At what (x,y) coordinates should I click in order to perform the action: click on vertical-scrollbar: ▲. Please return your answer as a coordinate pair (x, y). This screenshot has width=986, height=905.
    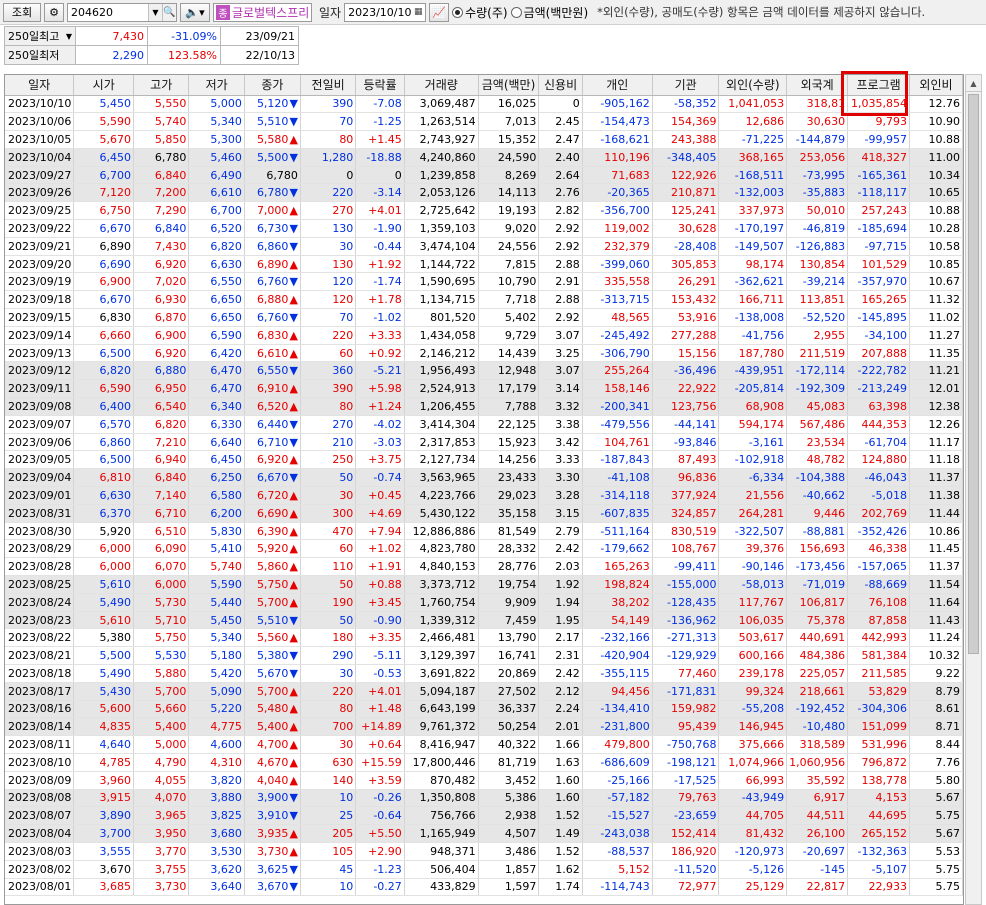
    Looking at the image, I should click on (973, 489).